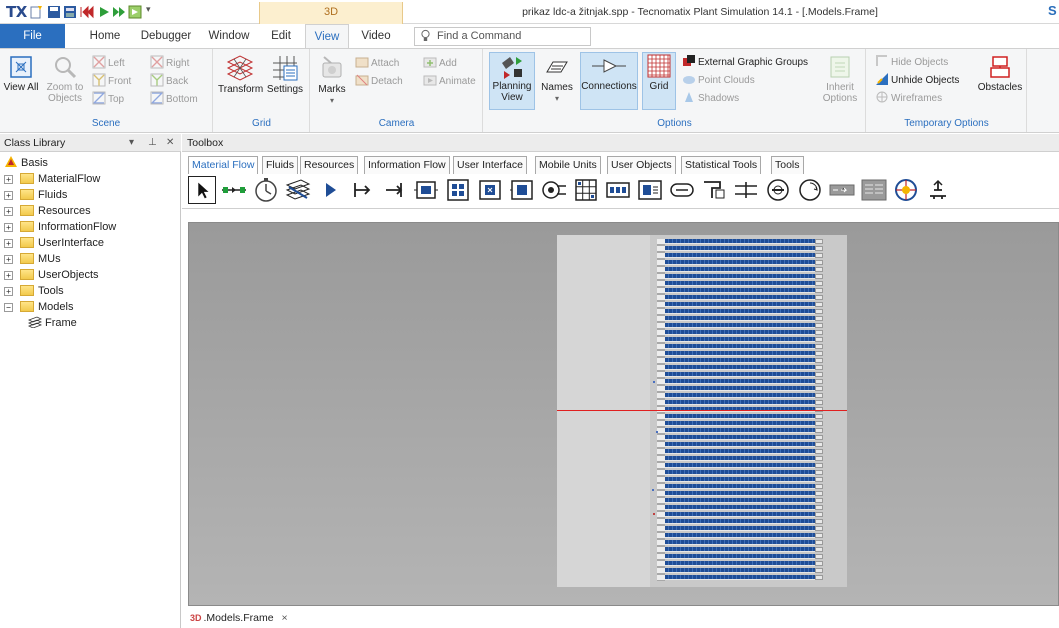 This screenshot has width=1059, height=628. What do you see at coordinates (810, 190) in the screenshot?
I see `turntable-icon` at bounding box center [810, 190].